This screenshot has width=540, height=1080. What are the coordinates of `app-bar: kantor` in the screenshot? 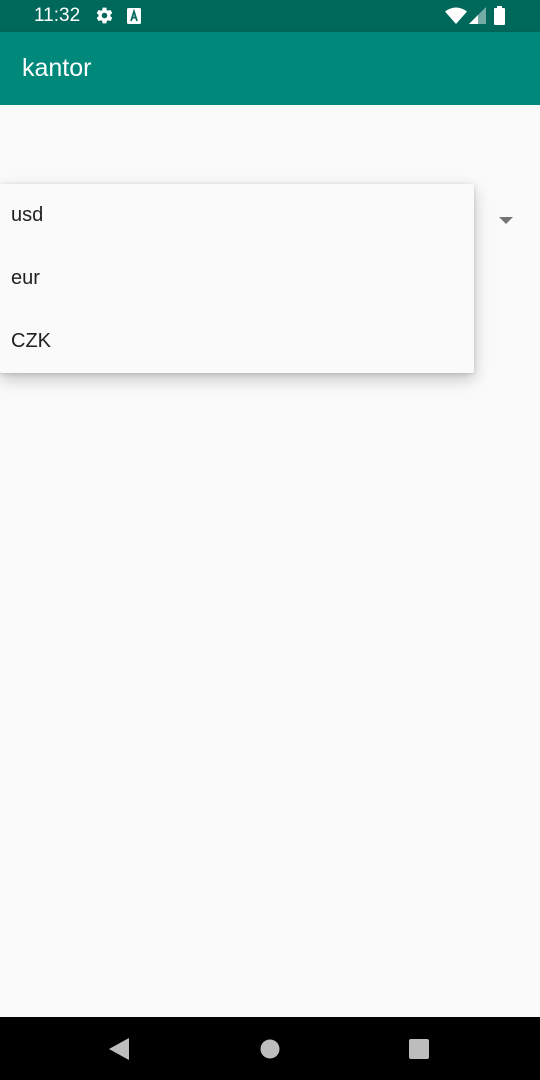 It's located at (270, 68).